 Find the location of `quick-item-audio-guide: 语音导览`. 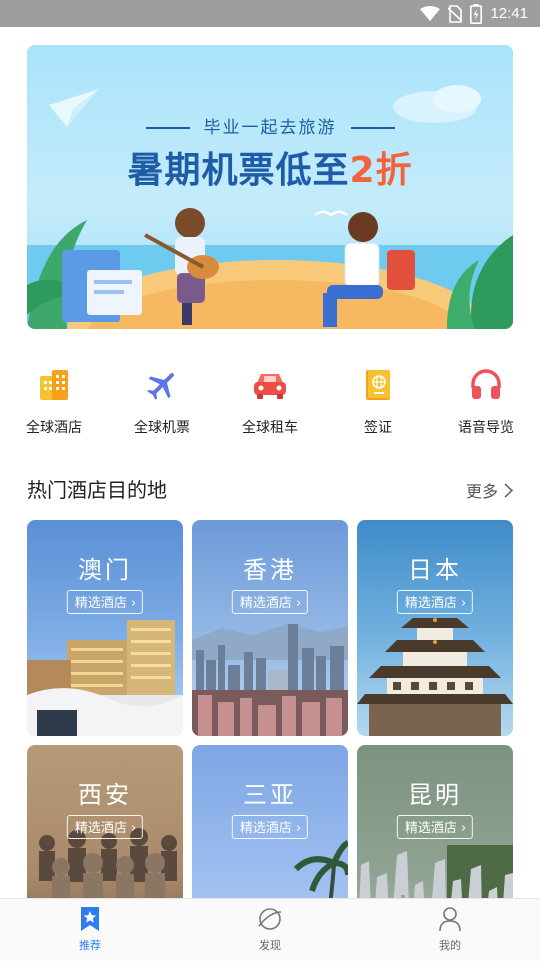

quick-item-audio-guide: 语音导览 is located at coordinates (486, 401).